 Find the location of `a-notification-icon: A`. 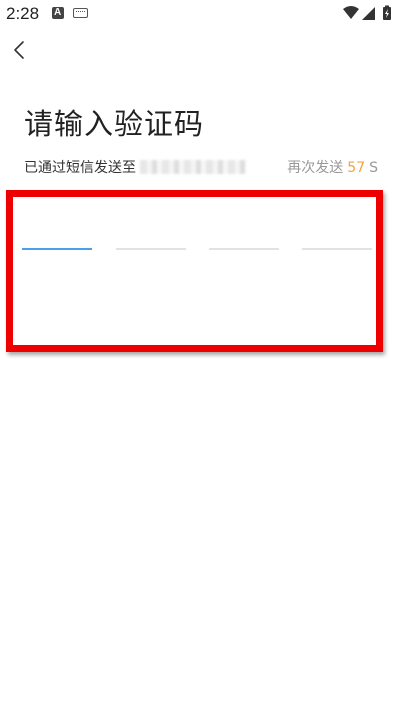

a-notification-icon: A is located at coordinates (58, 13).